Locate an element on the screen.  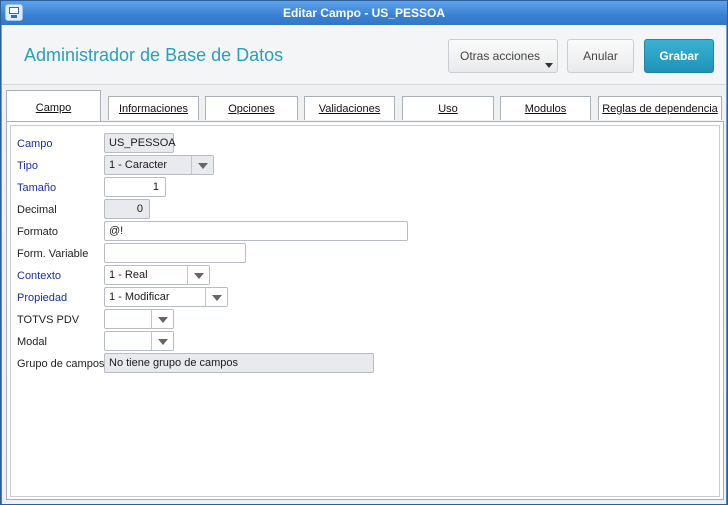
formato-field: @! is located at coordinates (256, 231).